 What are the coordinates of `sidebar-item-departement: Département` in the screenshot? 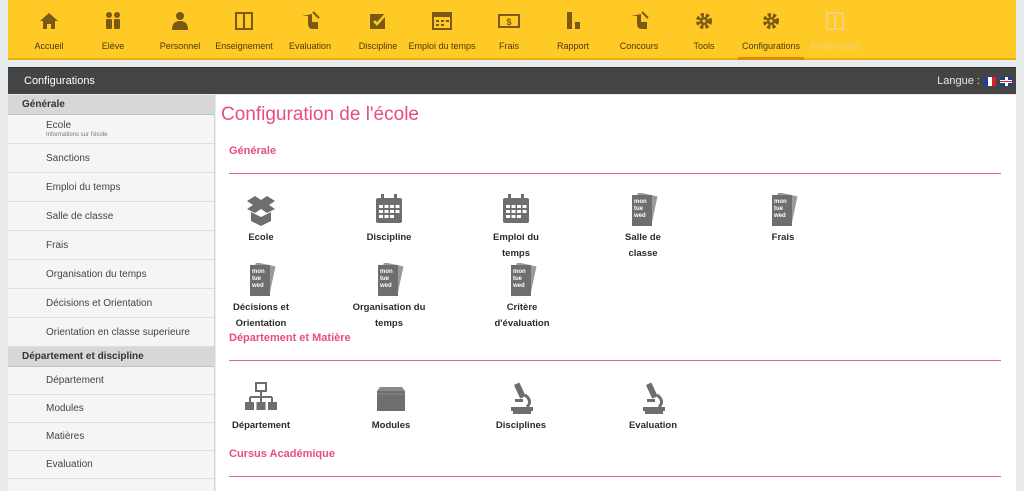 It's located at (111, 381).